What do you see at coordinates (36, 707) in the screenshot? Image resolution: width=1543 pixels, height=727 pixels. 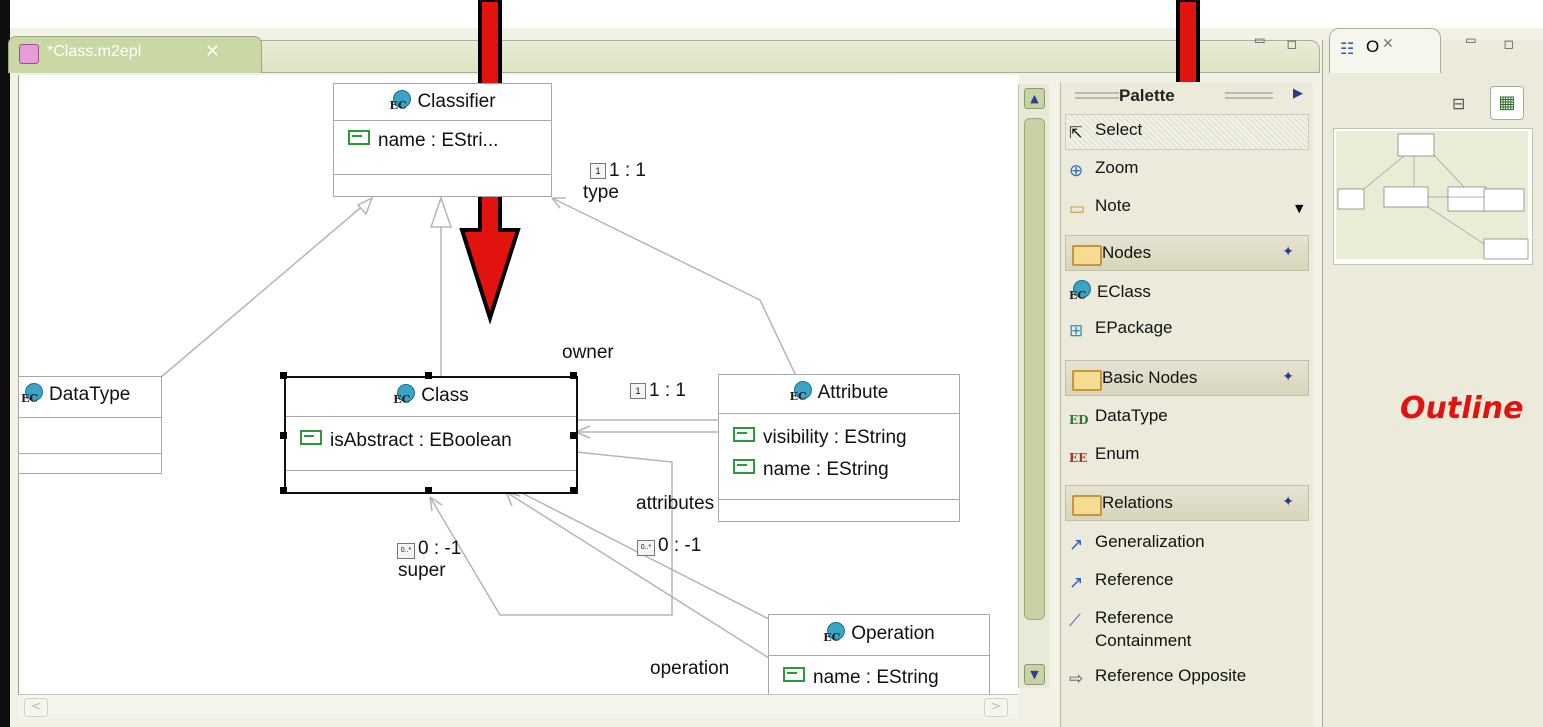 I see `scroll-left-icon: <` at bounding box center [36, 707].